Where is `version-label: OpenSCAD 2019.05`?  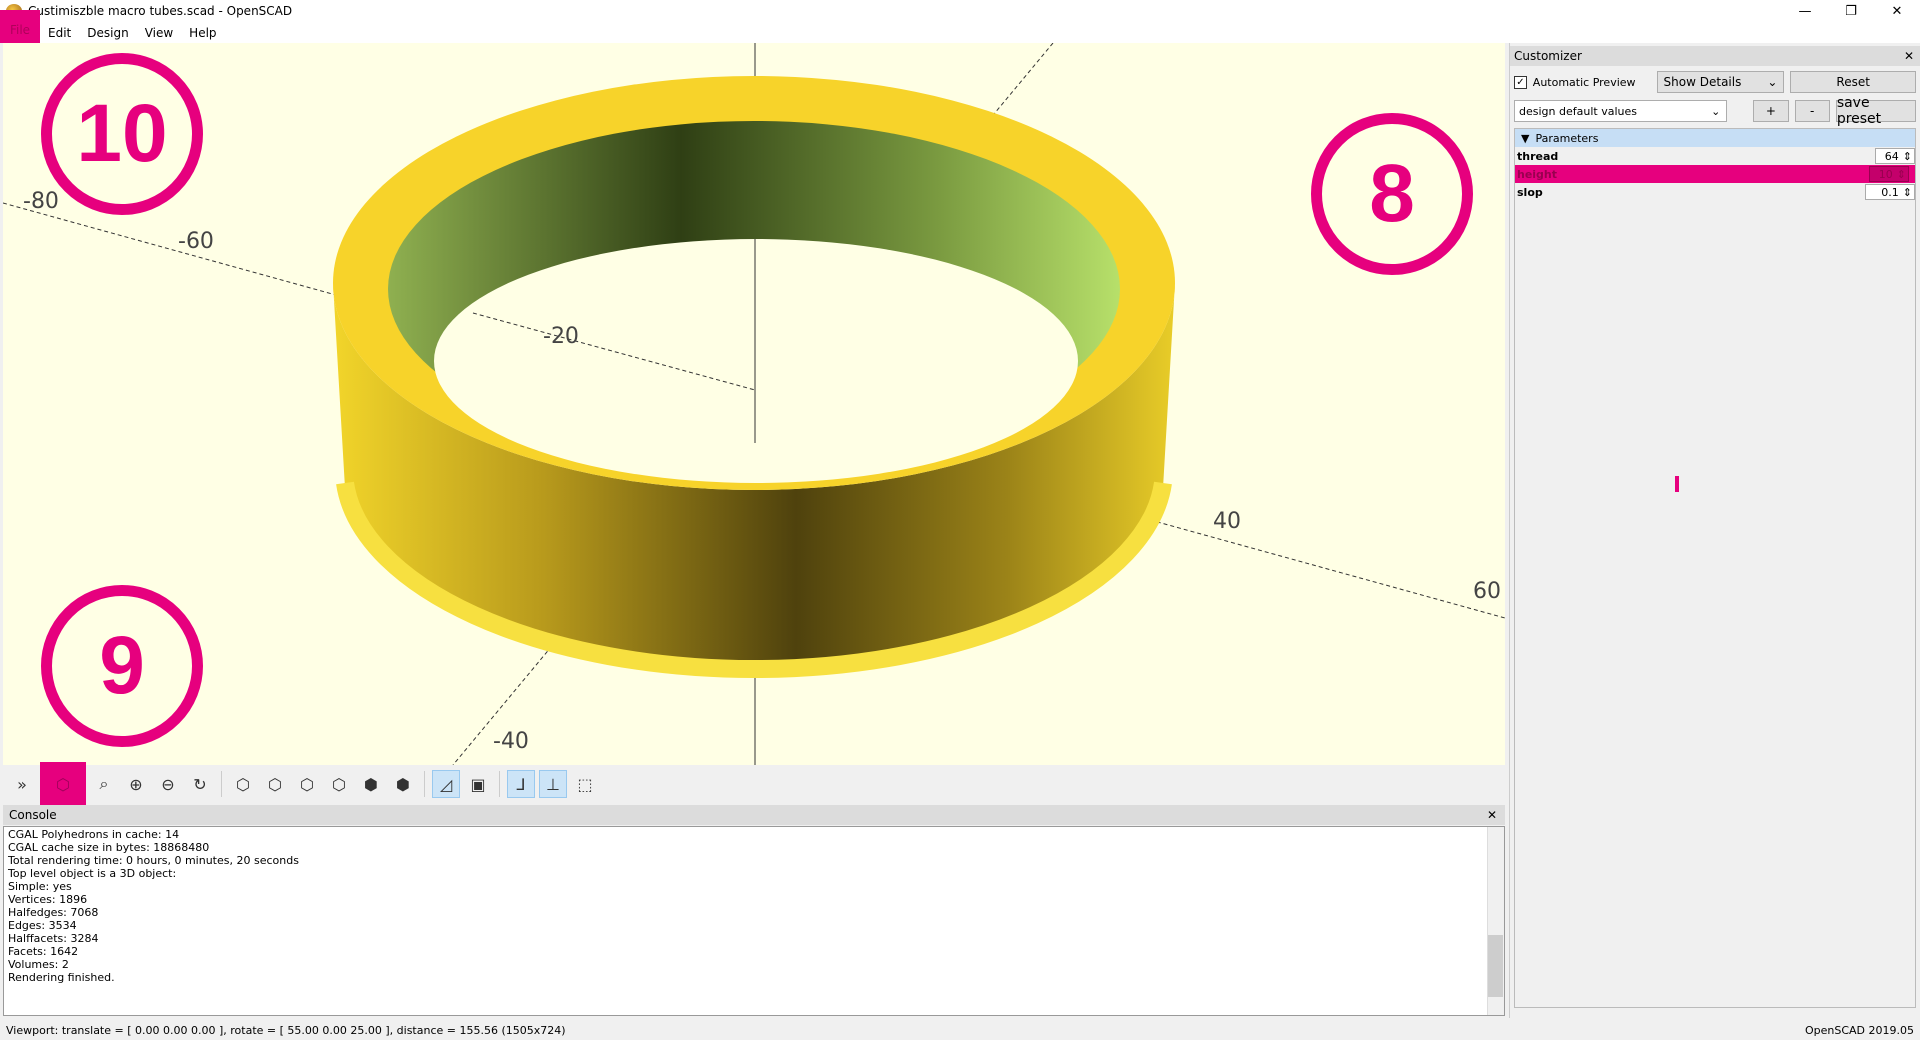 version-label: OpenSCAD 2019.05 is located at coordinates (1859, 1030).